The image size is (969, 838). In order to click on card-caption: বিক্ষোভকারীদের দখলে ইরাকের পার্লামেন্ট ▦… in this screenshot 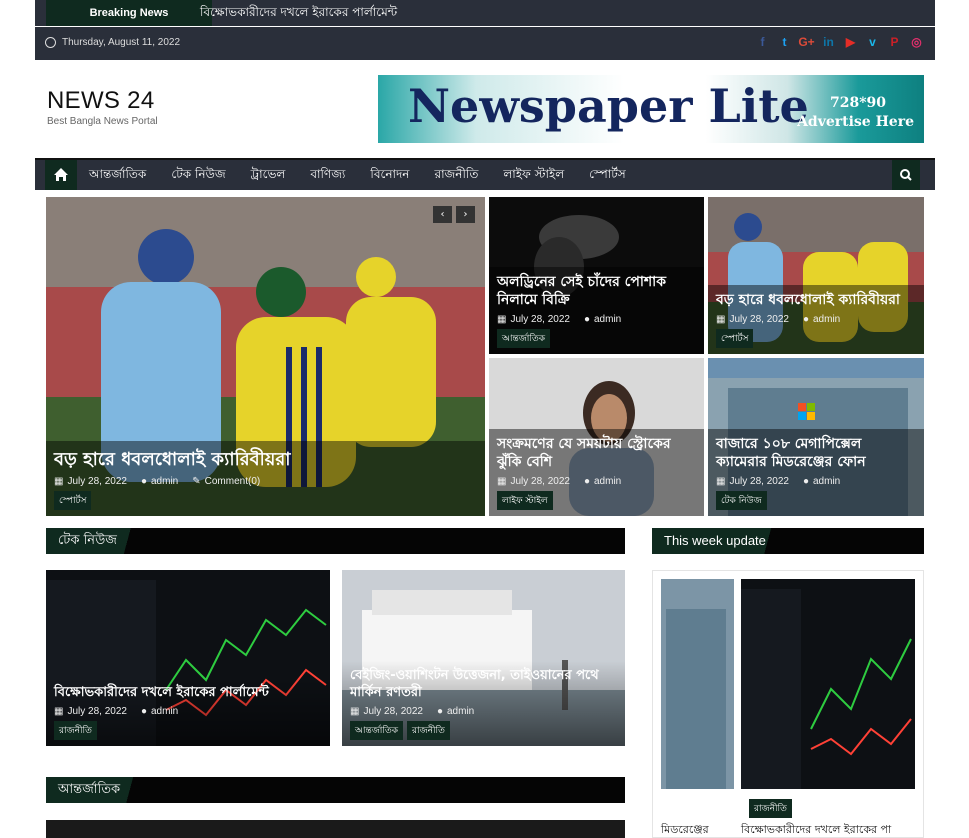, I will do `click(188, 712)`.